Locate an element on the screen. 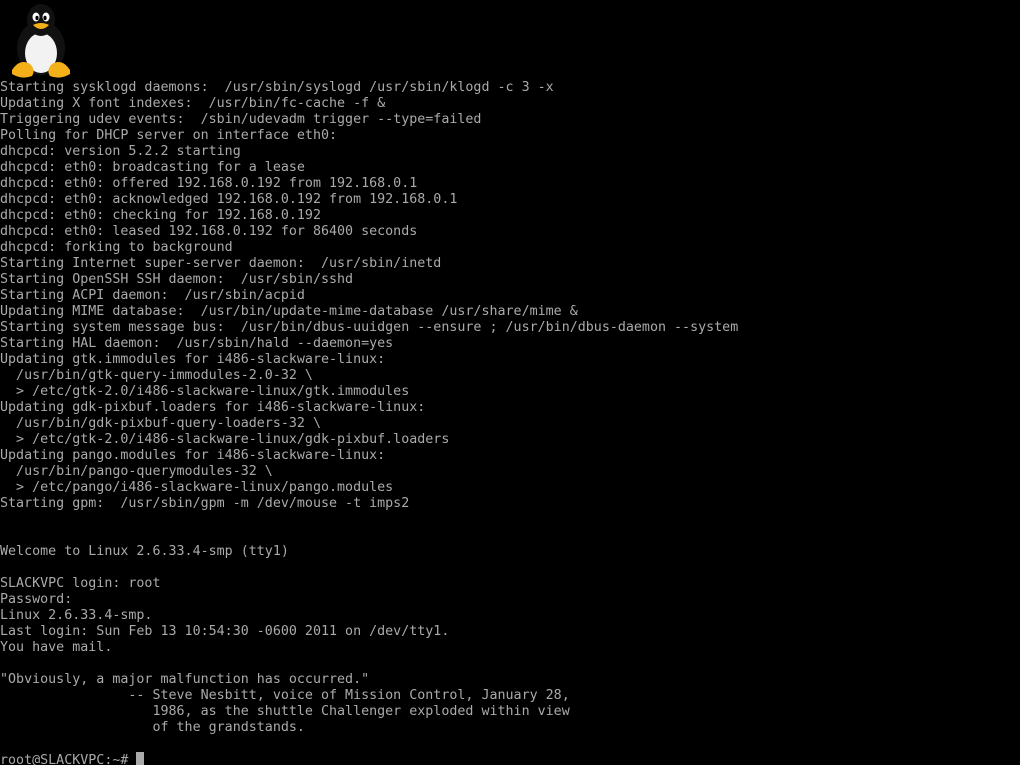  console-line: /usr/bin/gtk-query-immodules-2.0-32 \ is located at coordinates (156, 375).